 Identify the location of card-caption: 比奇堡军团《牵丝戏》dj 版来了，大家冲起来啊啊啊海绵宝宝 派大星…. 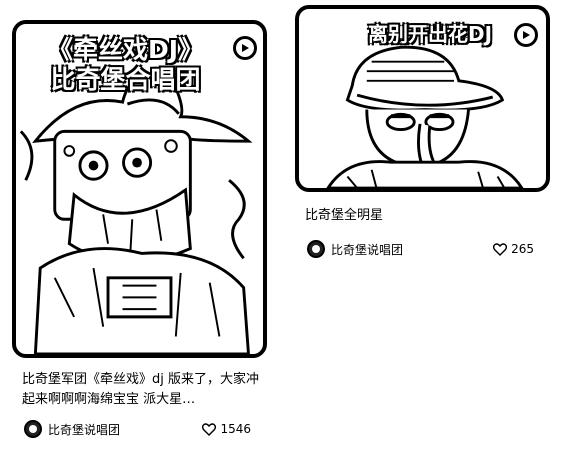
(139, 390).